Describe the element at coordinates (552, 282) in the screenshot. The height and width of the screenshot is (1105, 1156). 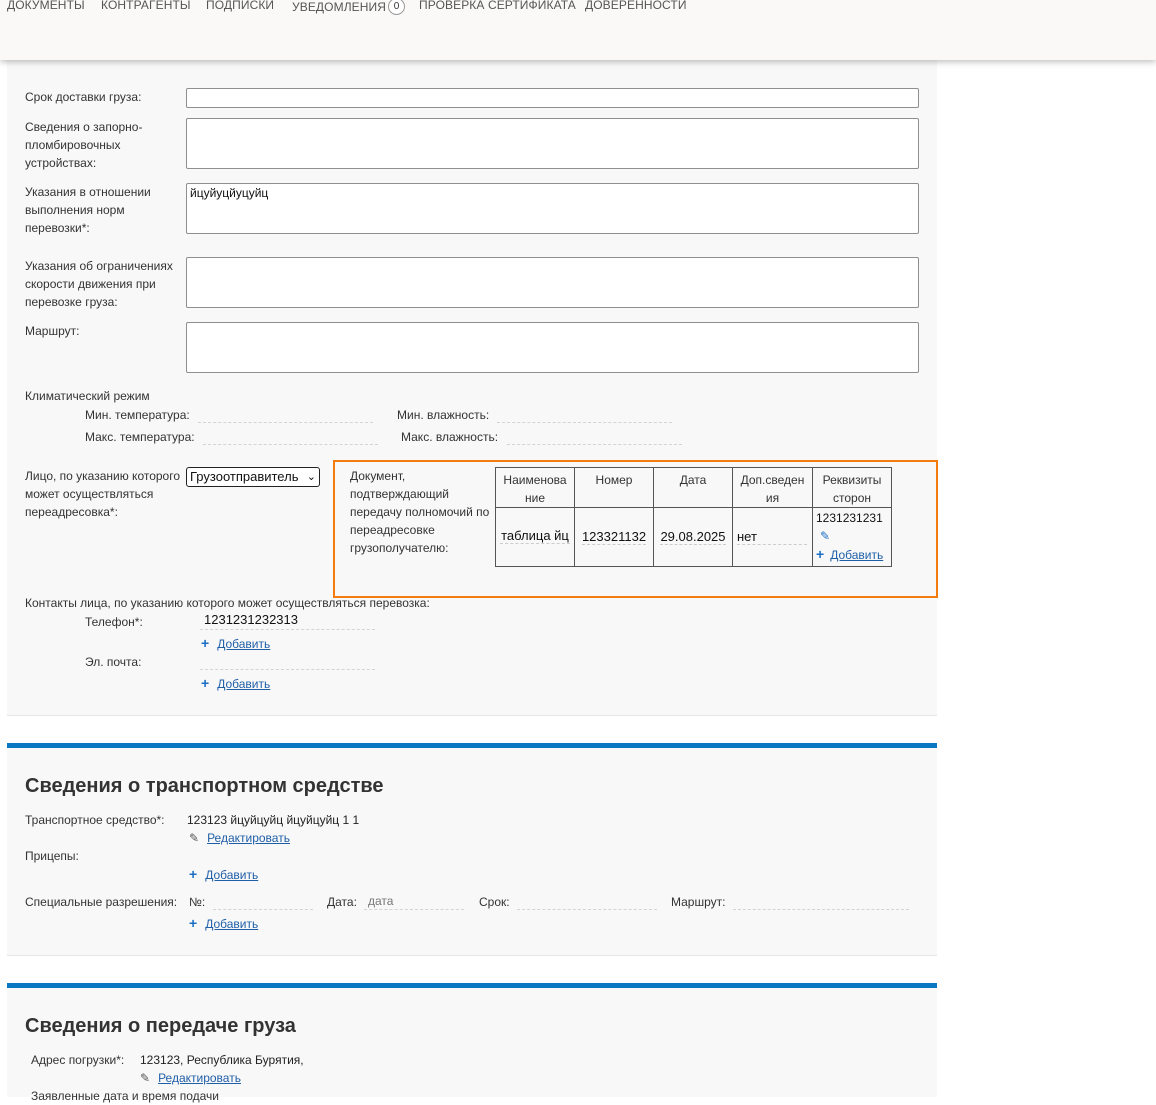
I see `speed-limits-textarea` at that location.